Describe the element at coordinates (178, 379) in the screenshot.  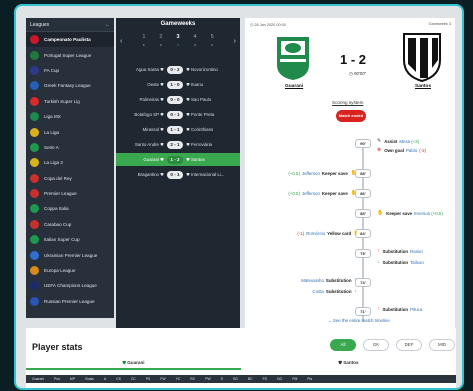
I see `stats-column-header: YC` at that location.